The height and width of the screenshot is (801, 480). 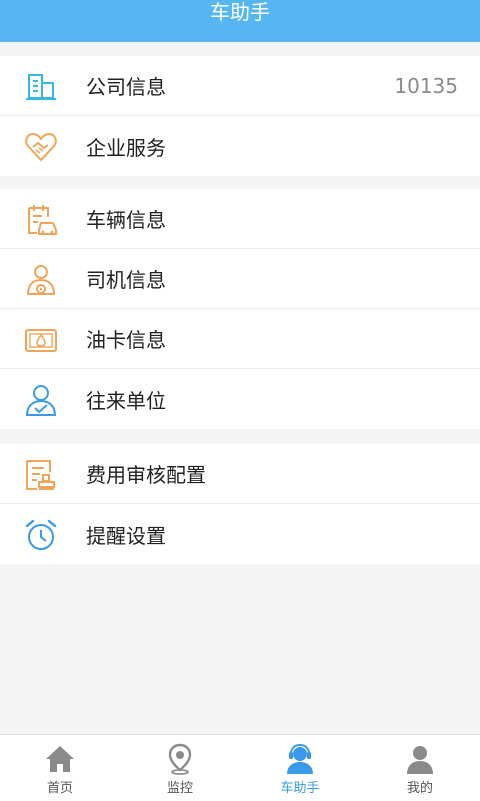 I want to click on company-id-value: 10135, so click(x=426, y=85).